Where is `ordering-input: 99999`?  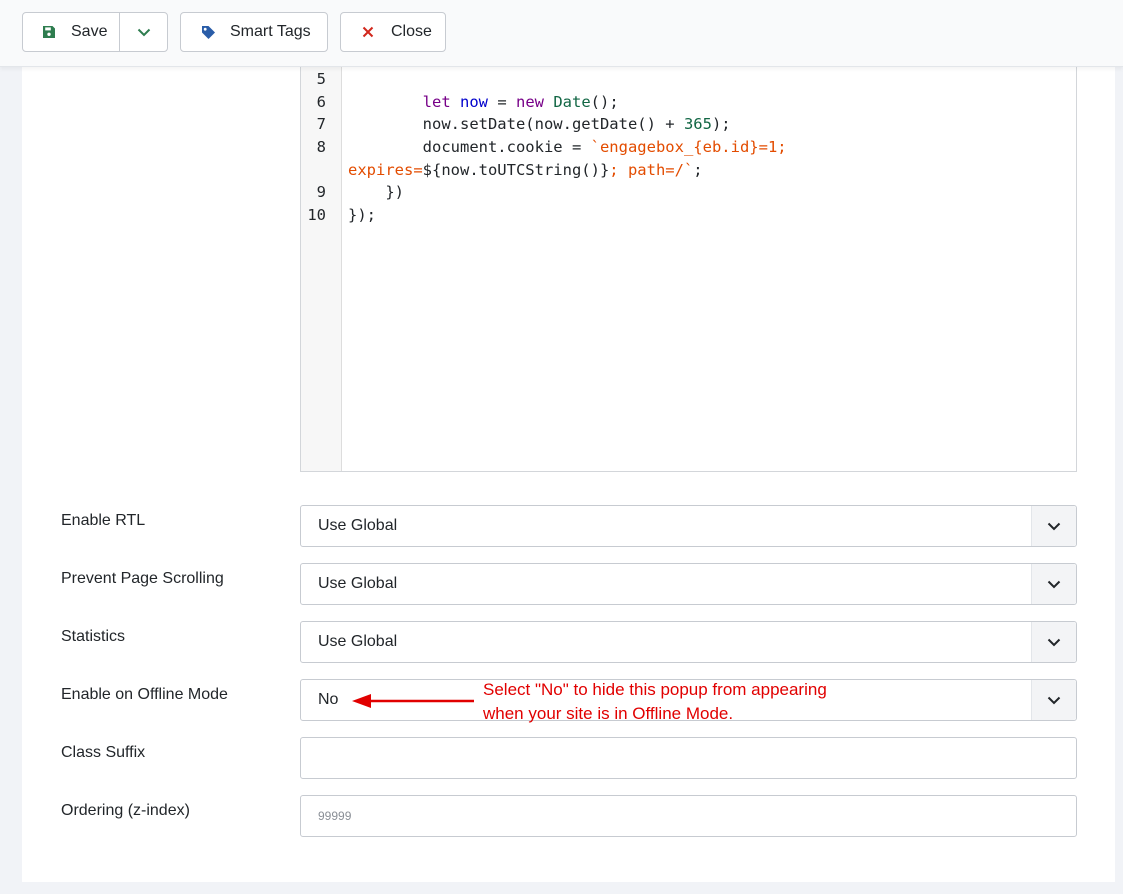 ordering-input: 99999 is located at coordinates (688, 816).